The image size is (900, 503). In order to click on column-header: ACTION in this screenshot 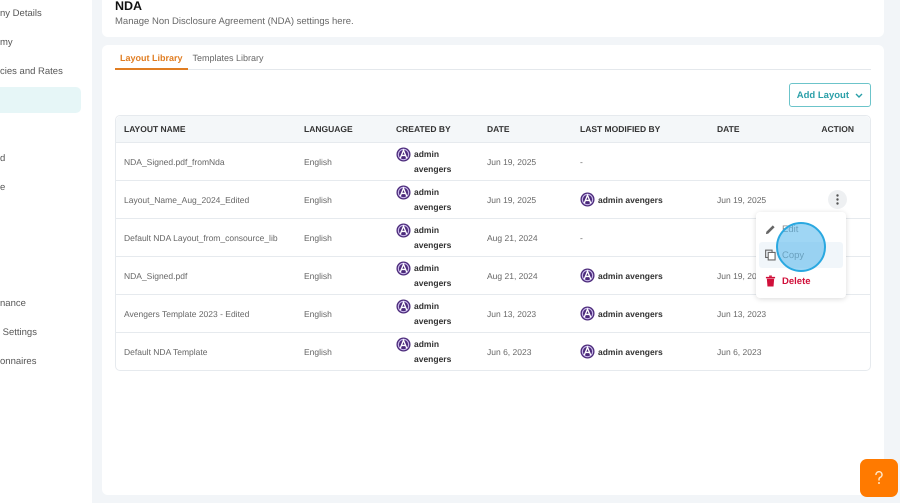, I will do `click(838, 129)`.